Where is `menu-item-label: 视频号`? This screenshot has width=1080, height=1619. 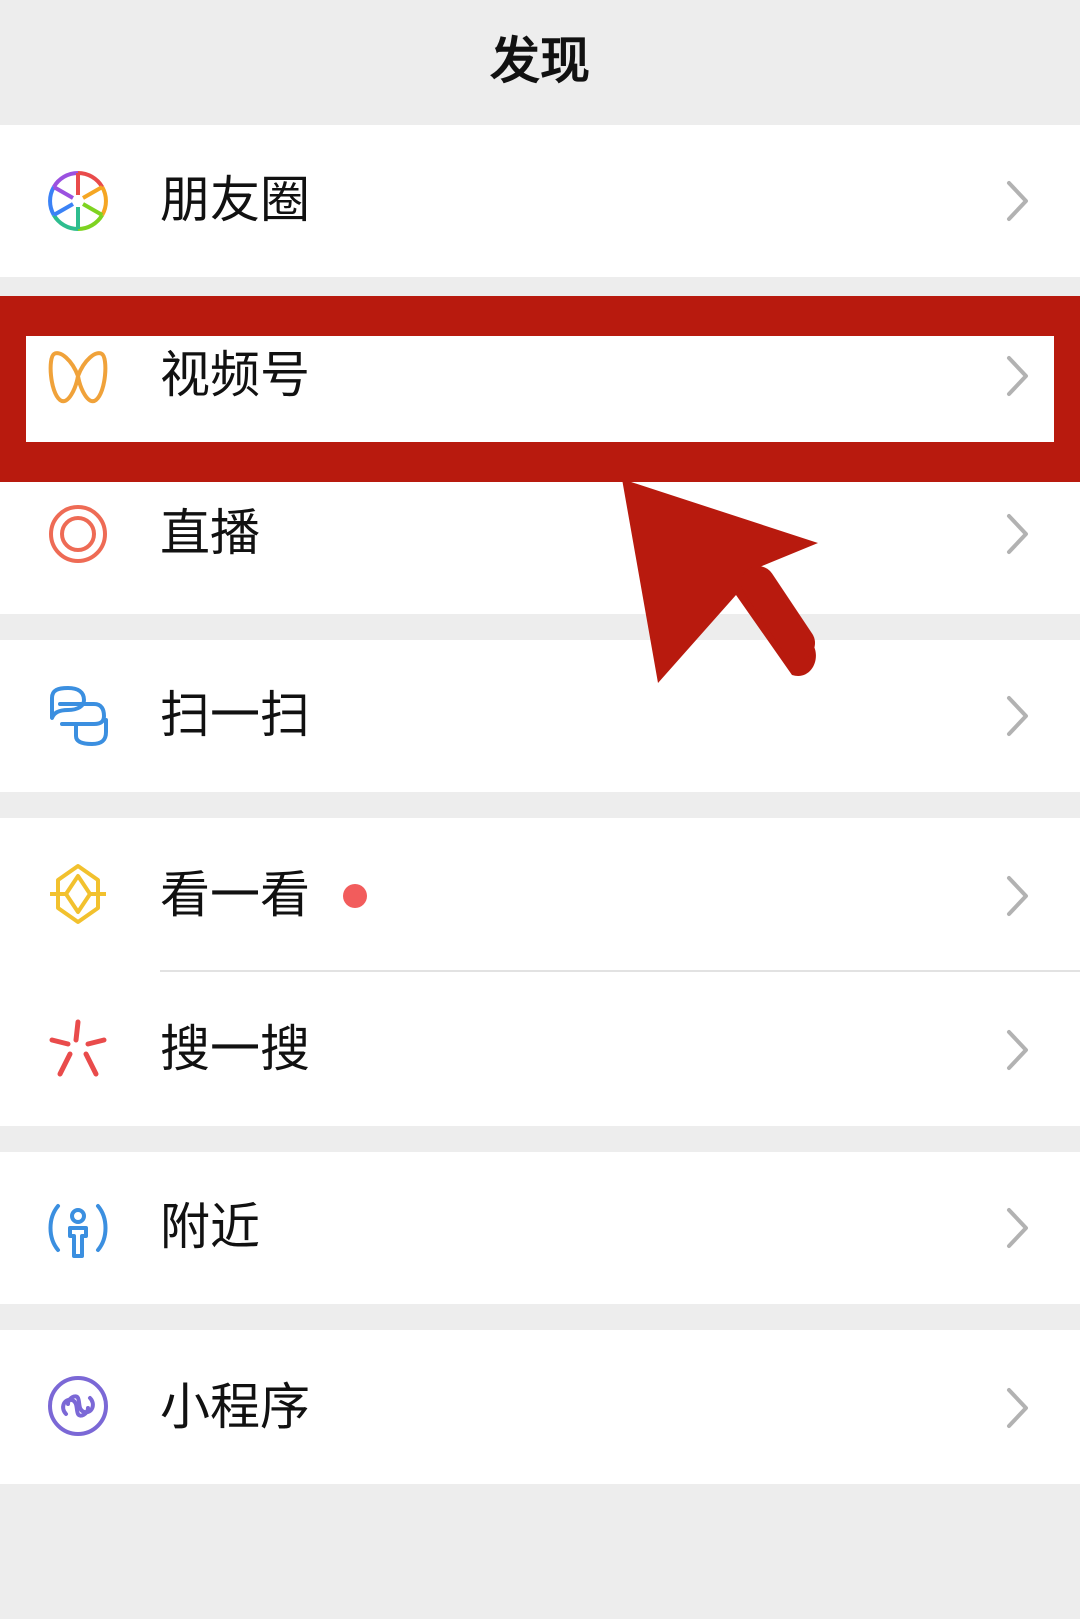 menu-item-label: 视频号 is located at coordinates (235, 375).